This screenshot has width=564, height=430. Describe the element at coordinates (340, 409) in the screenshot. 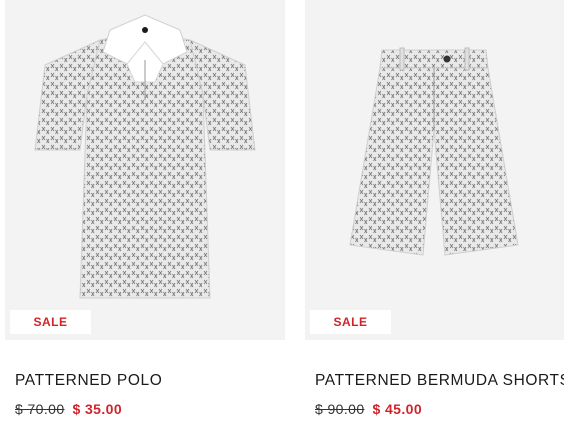

I see `original-price: $ 90.00` at that location.